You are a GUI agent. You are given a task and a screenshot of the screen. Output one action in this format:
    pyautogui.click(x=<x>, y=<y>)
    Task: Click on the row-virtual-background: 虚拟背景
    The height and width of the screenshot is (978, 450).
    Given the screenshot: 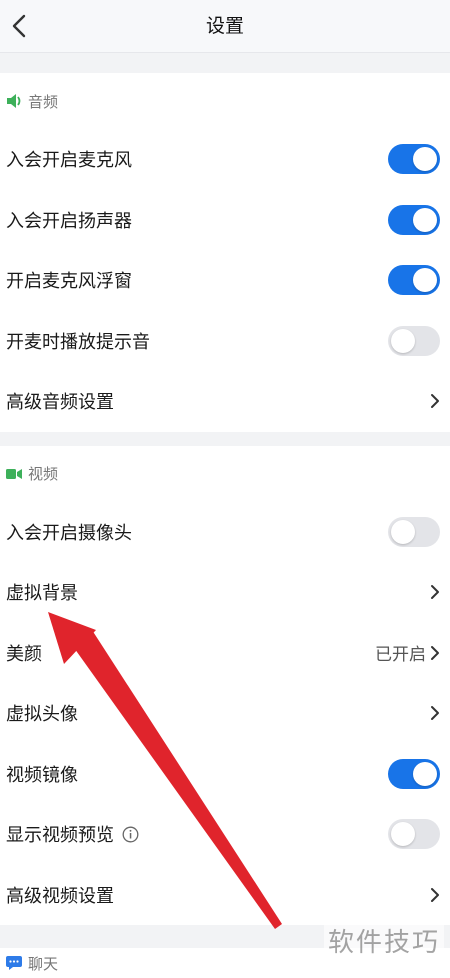 What is the action you would take?
    pyautogui.click(x=225, y=592)
    